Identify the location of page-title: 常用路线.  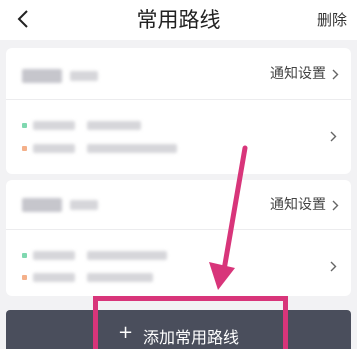
(178, 20).